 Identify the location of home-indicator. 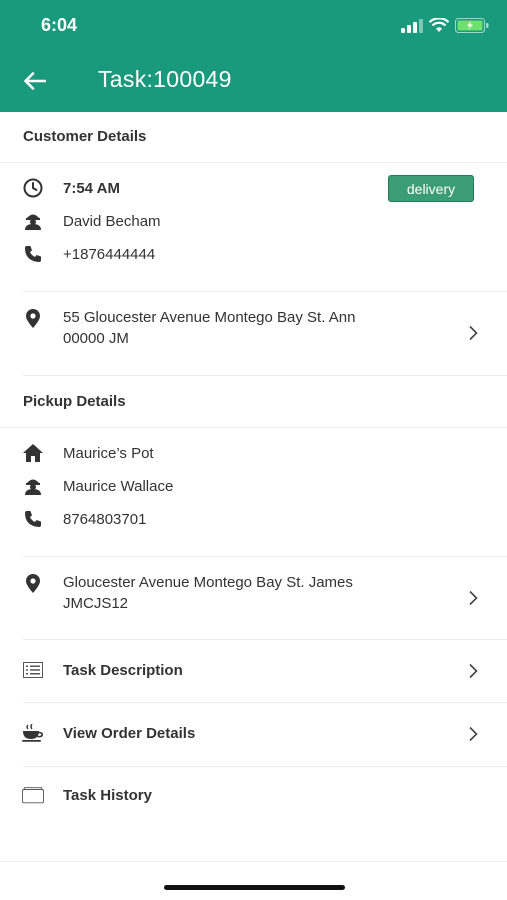
(254, 887).